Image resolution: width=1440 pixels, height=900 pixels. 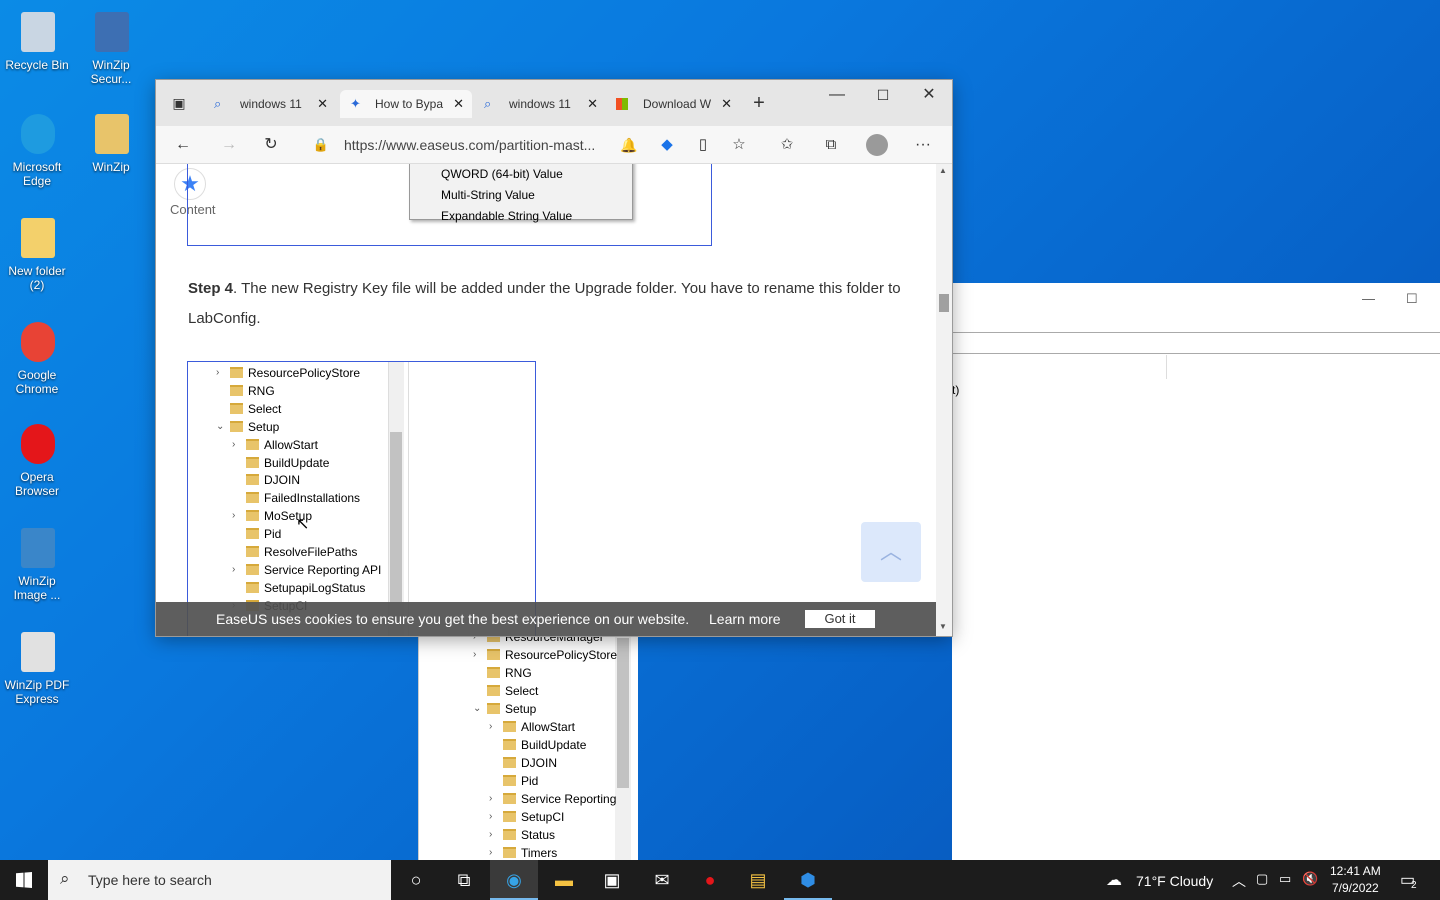 I want to click on volume-muted-icon: 🔇, so click(x=1310, y=879).